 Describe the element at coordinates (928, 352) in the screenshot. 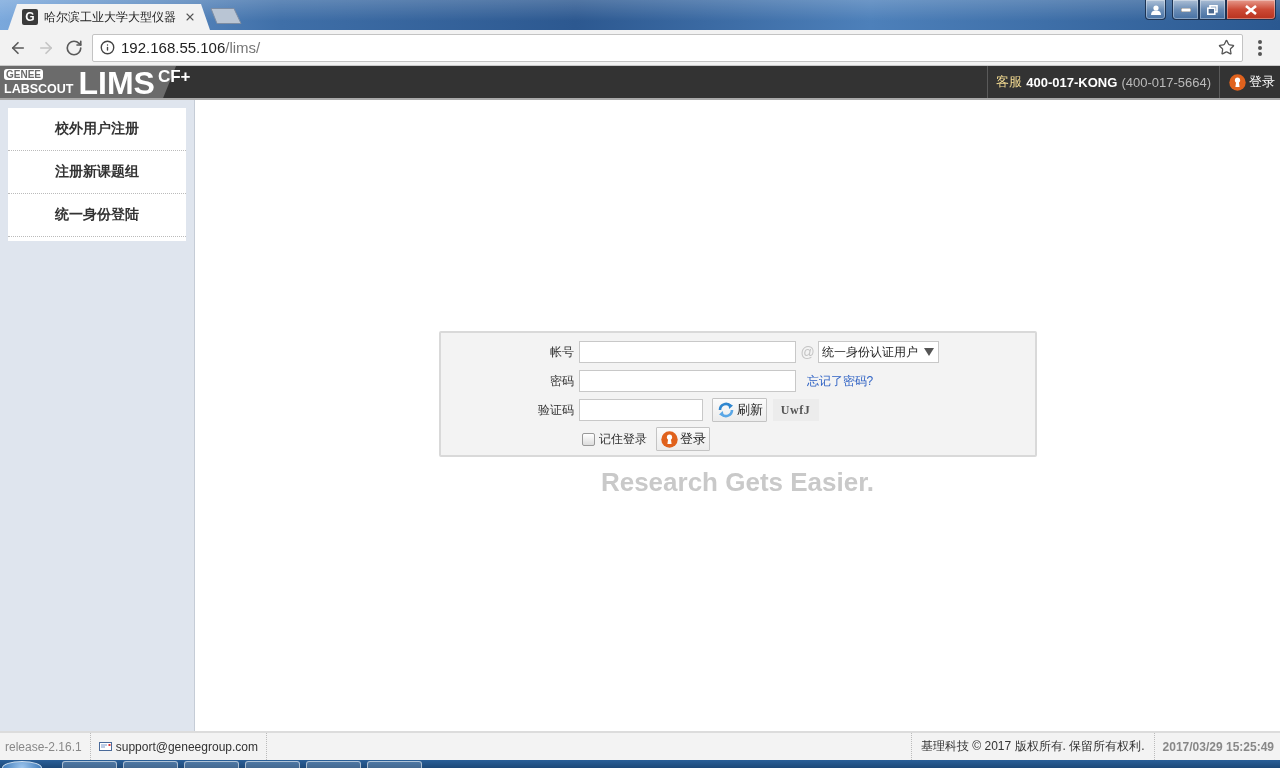

I see `caret-icon` at that location.